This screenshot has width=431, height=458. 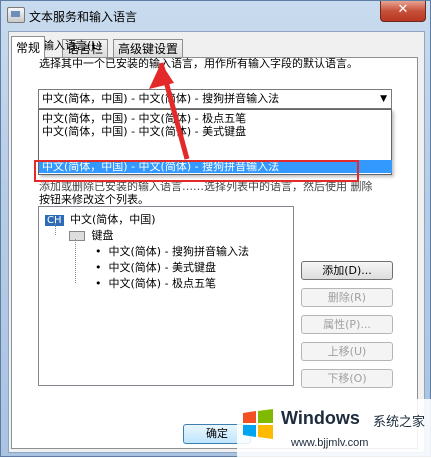 I want to click on combobox-value: 中文(简体，中国) - 中文(简体) - 搜狗拼音输入法, so click(x=161, y=98).